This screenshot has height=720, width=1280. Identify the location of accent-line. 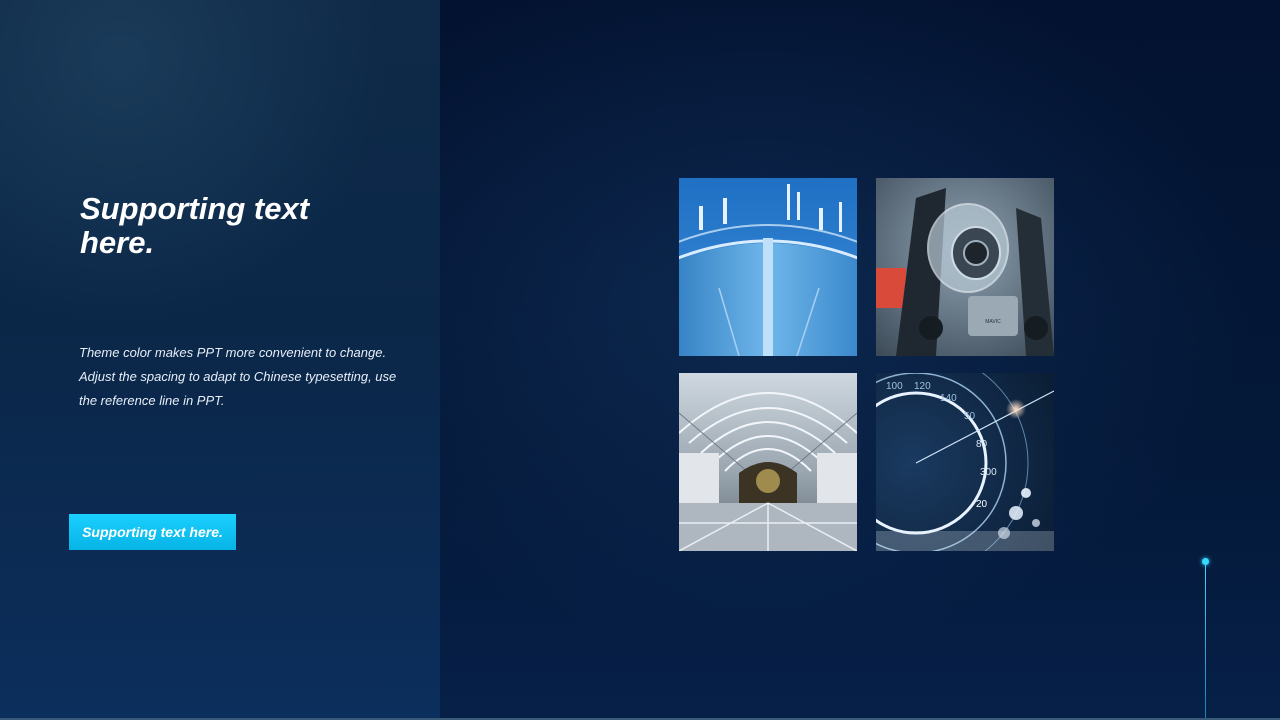
(1205, 641).